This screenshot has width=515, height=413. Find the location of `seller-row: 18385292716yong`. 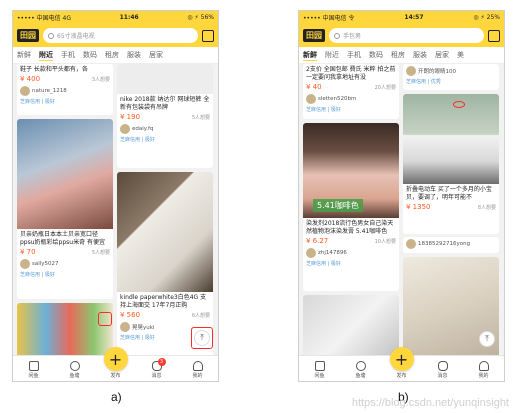

seller-row: 18385292716yong is located at coordinates (451, 245).